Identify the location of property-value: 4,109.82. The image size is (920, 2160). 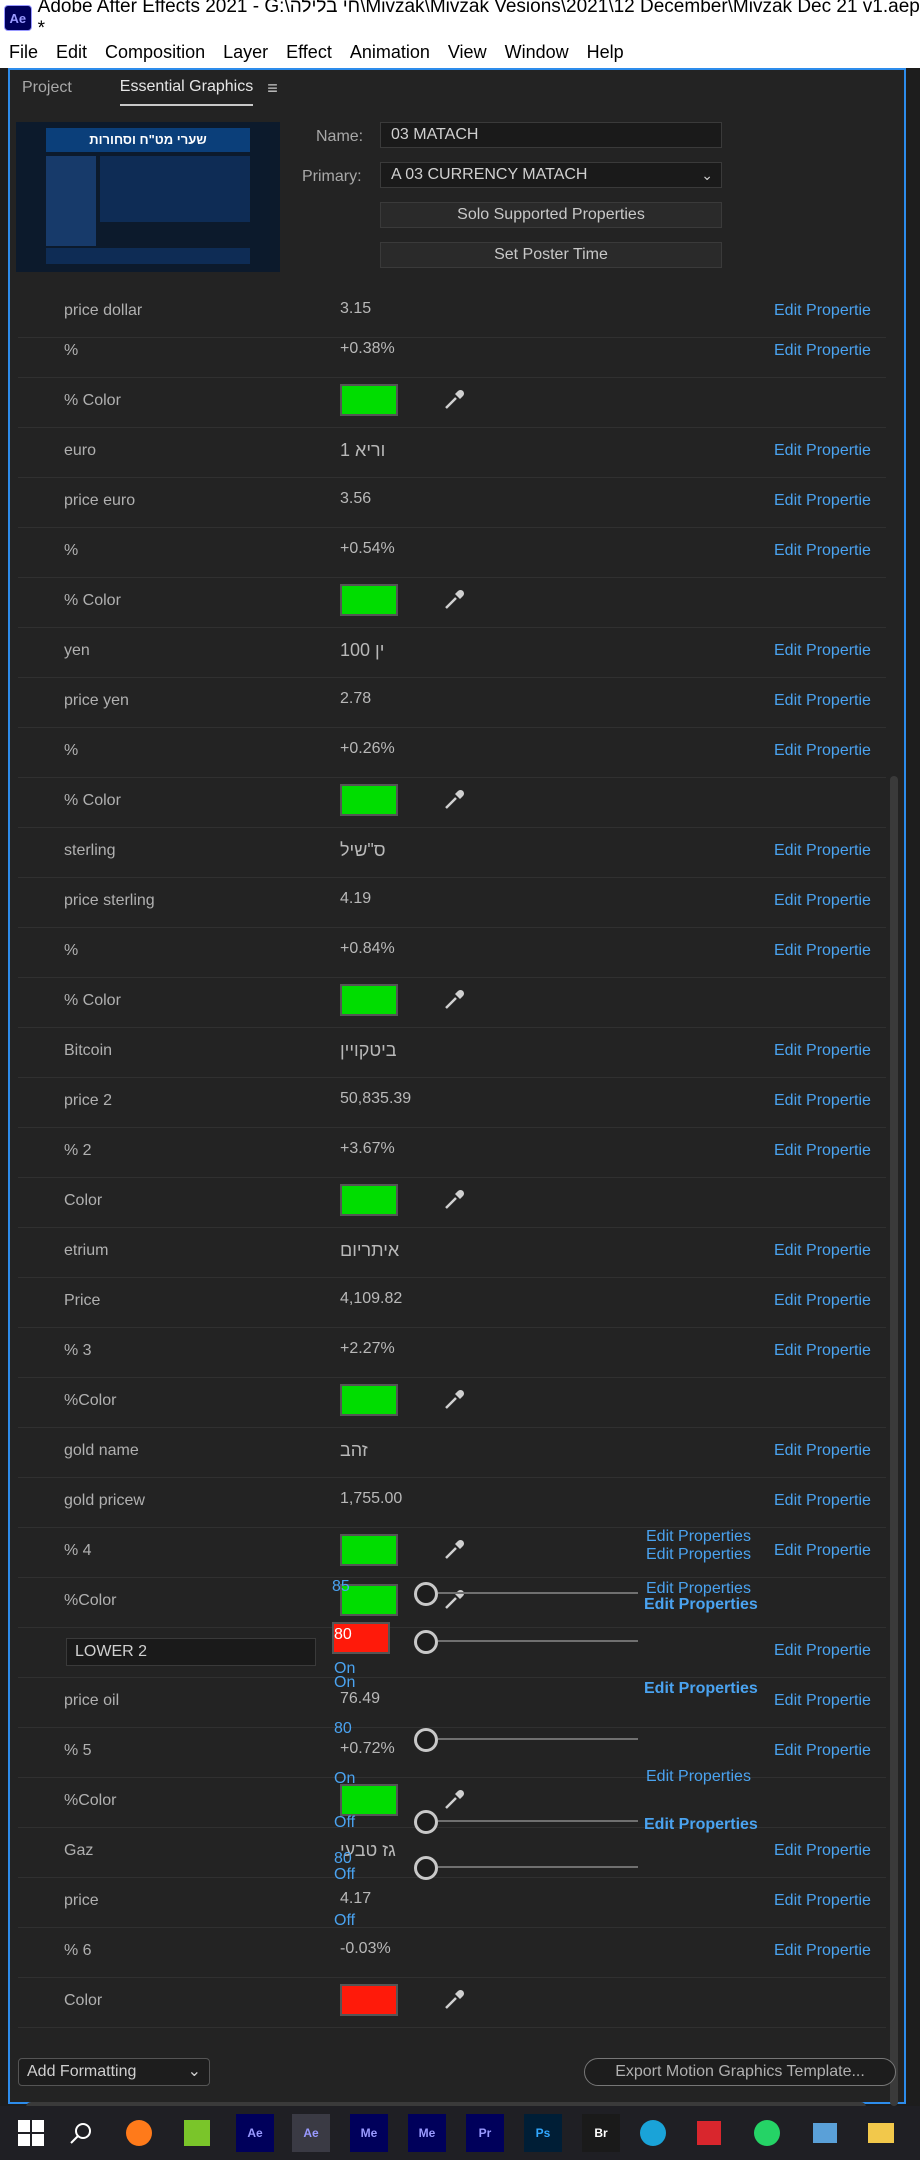
(371, 1299).